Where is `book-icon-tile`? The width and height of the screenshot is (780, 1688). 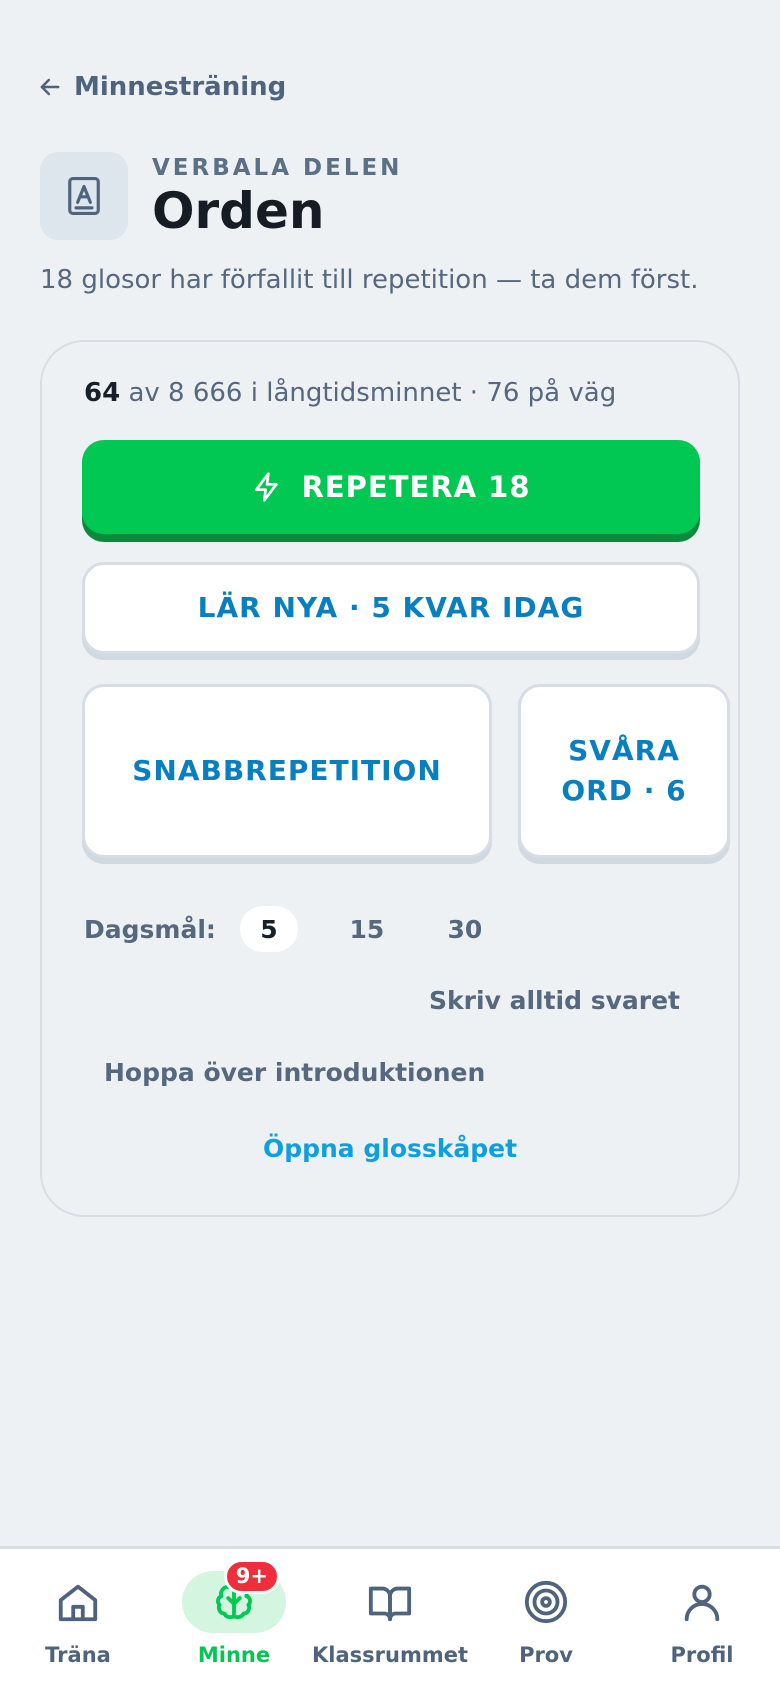
book-icon-tile is located at coordinates (84, 196).